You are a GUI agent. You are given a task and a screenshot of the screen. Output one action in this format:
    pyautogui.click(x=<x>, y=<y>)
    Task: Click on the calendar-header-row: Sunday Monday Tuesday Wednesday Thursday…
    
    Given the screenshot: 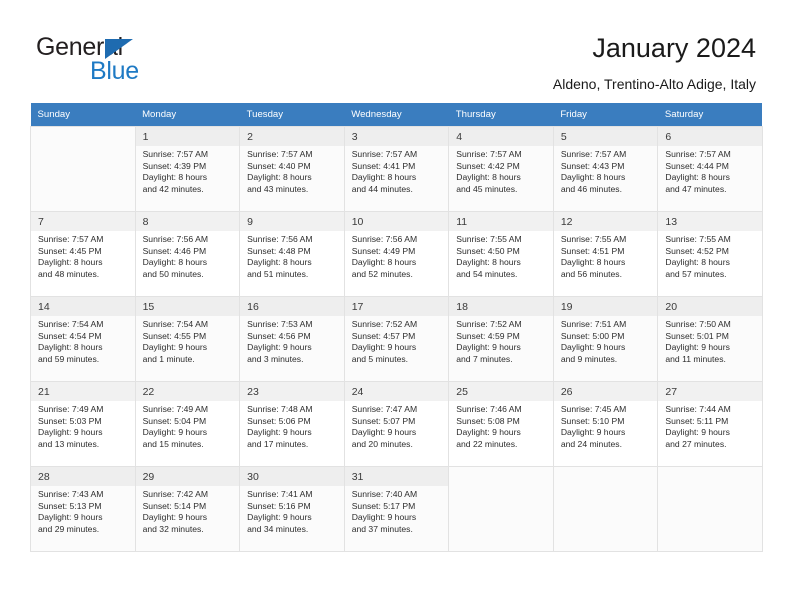 What is the action you would take?
    pyautogui.click(x=396, y=115)
    